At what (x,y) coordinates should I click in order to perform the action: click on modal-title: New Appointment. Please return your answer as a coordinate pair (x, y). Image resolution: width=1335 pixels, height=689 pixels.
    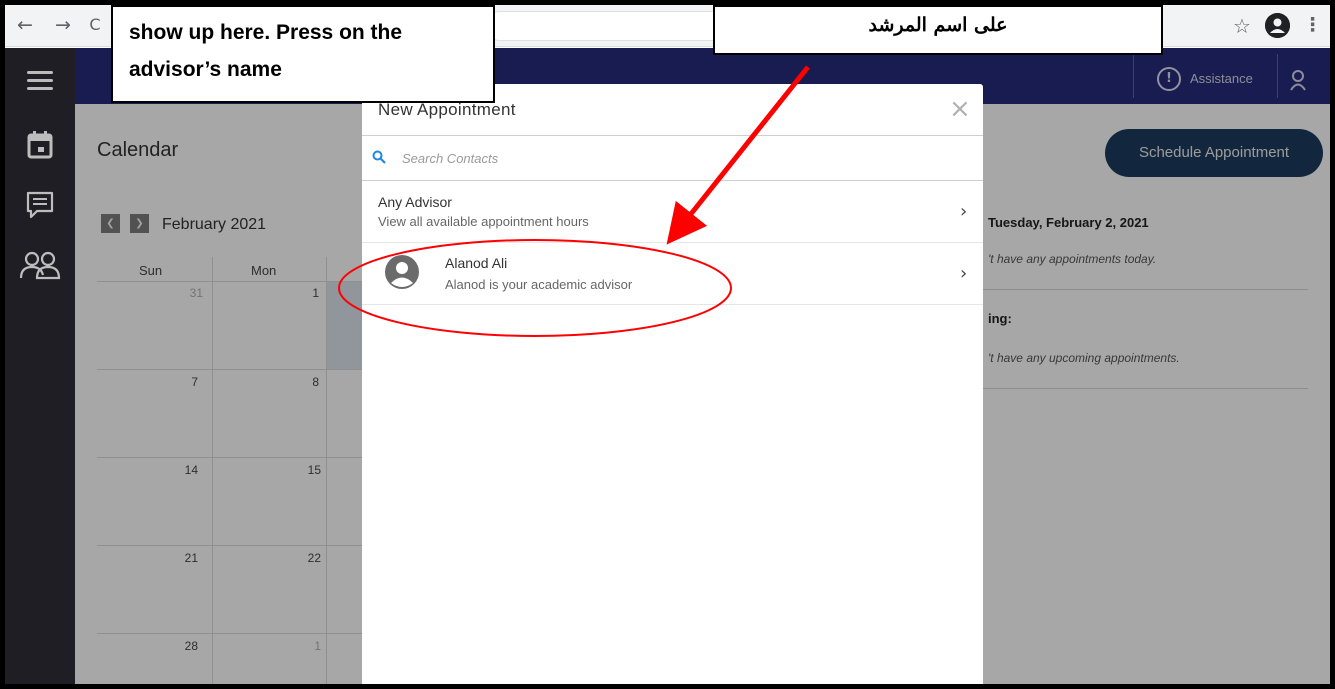
    Looking at the image, I should click on (447, 109).